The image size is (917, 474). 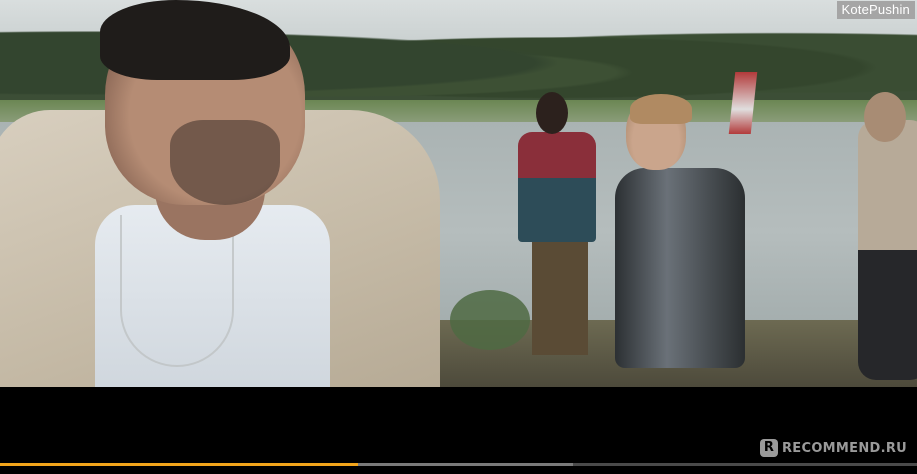 What do you see at coordinates (661, 109) in the screenshot?
I see `woman-hair` at bounding box center [661, 109].